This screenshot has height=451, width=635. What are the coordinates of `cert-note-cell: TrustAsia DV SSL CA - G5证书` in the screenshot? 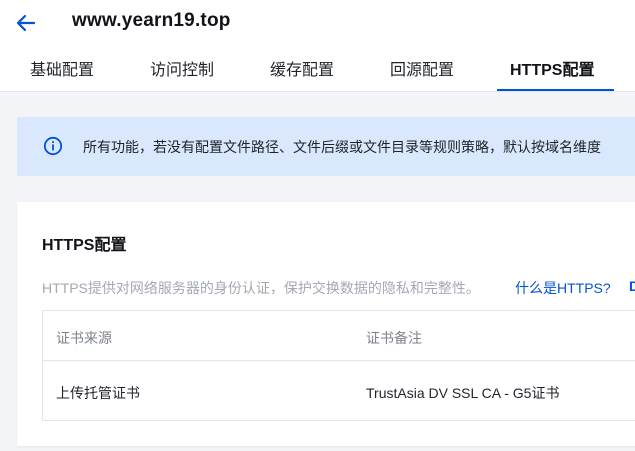 It's located at (463, 393).